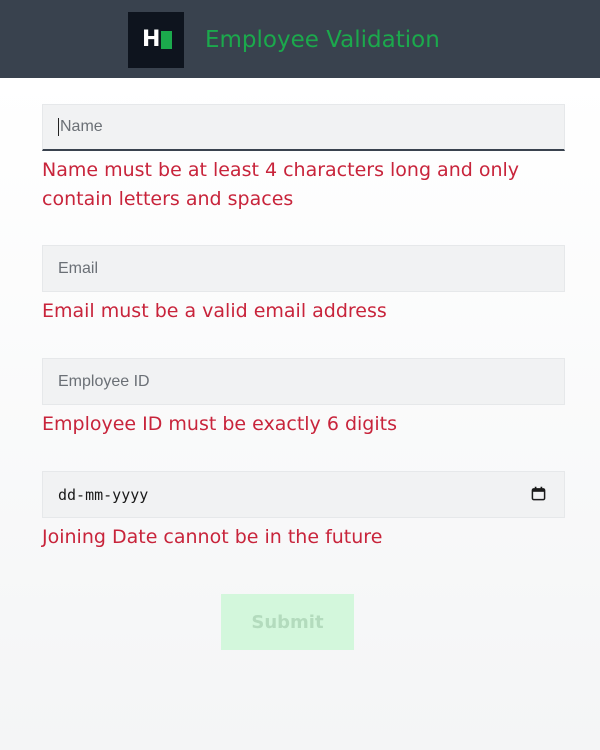 The width and height of the screenshot is (600, 750). What do you see at coordinates (212, 537) in the screenshot?
I see `joining-date-error: Joining Date cannot be in the future` at bounding box center [212, 537].